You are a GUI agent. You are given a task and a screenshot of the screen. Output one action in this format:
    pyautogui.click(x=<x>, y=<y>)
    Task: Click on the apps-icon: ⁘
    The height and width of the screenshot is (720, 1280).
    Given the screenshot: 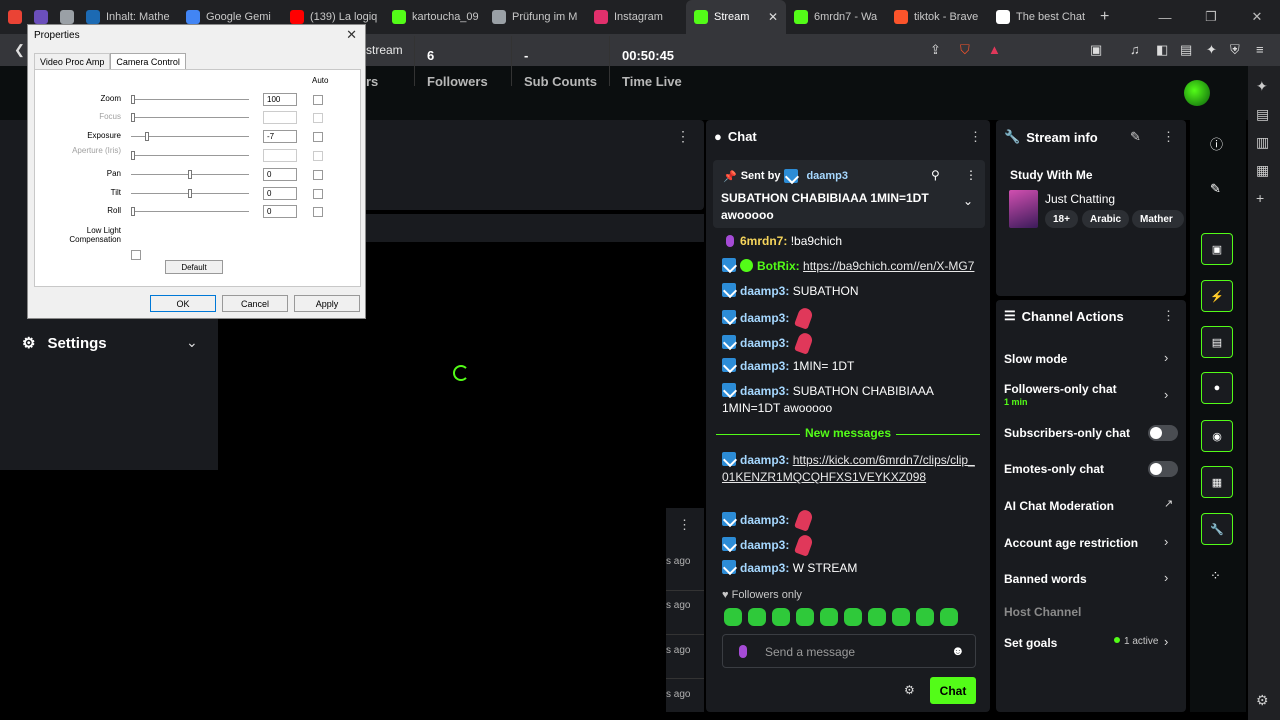 What is the action you would take?
    pyautogui.click(x=1215, y=576)
    